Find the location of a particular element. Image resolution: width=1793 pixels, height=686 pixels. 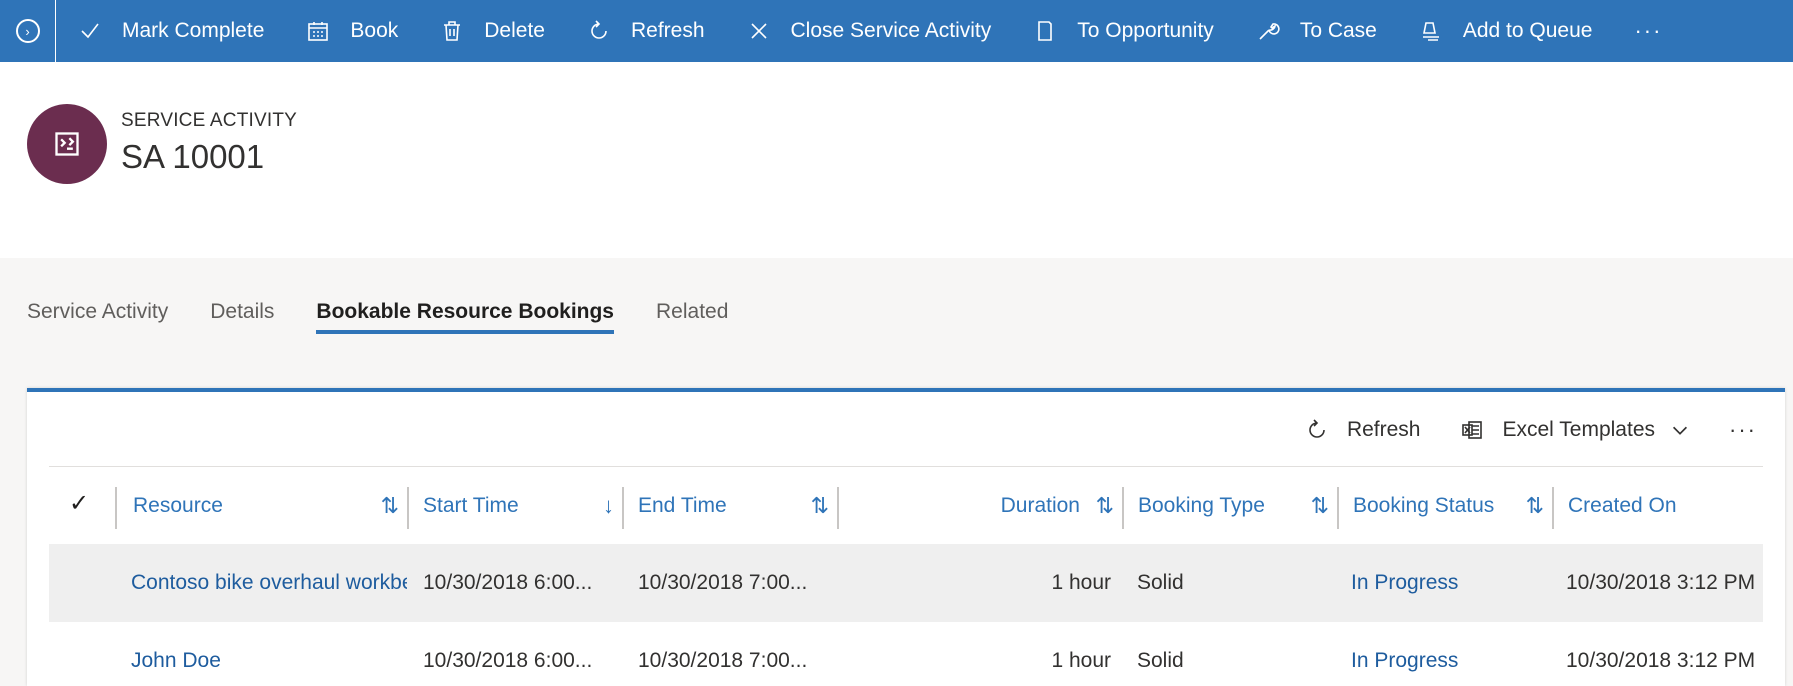

tab-bookable-resource-bookings: Bookable Resource Bookings is located at coordinates (465, 317).